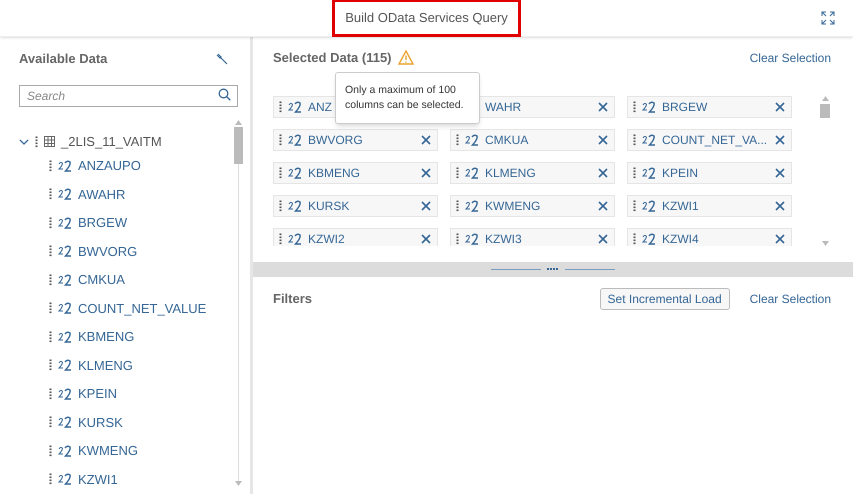 The image size is (853, 494). Describe the element at coordinates (222, 58) in the screenshot. I see `wrench-icon` at that location.